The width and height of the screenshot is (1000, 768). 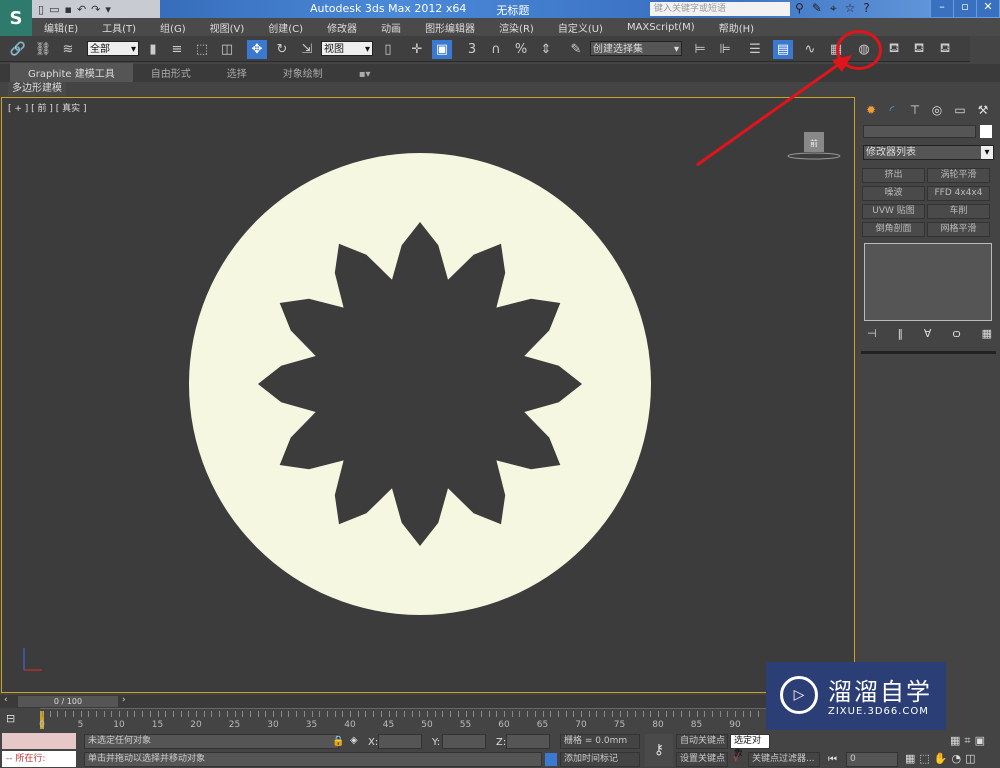 What do you see at coordinates (10, 718) in the screenshot?
I see `mini-curve-editor-icon: ⊟` at bounding box center [10, 718].